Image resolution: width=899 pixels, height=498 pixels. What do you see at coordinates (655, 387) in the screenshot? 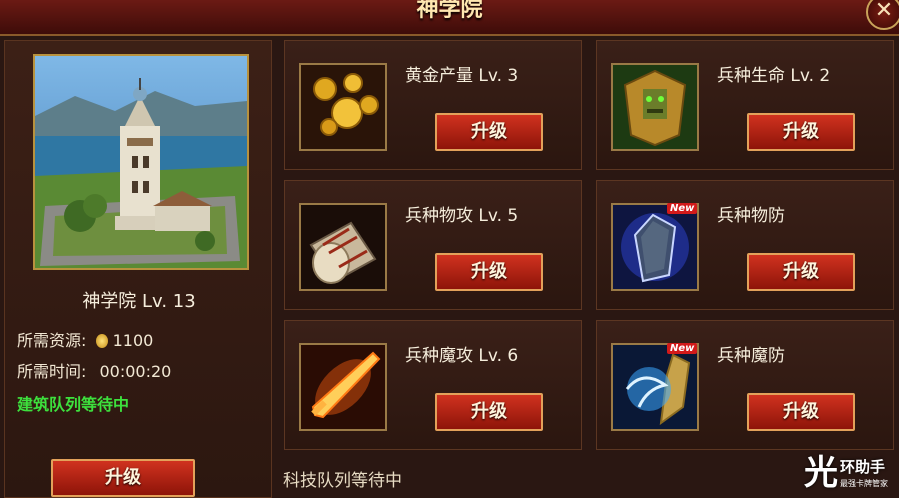
I see `magic-shield-icon` at bounding box center [655, 387].